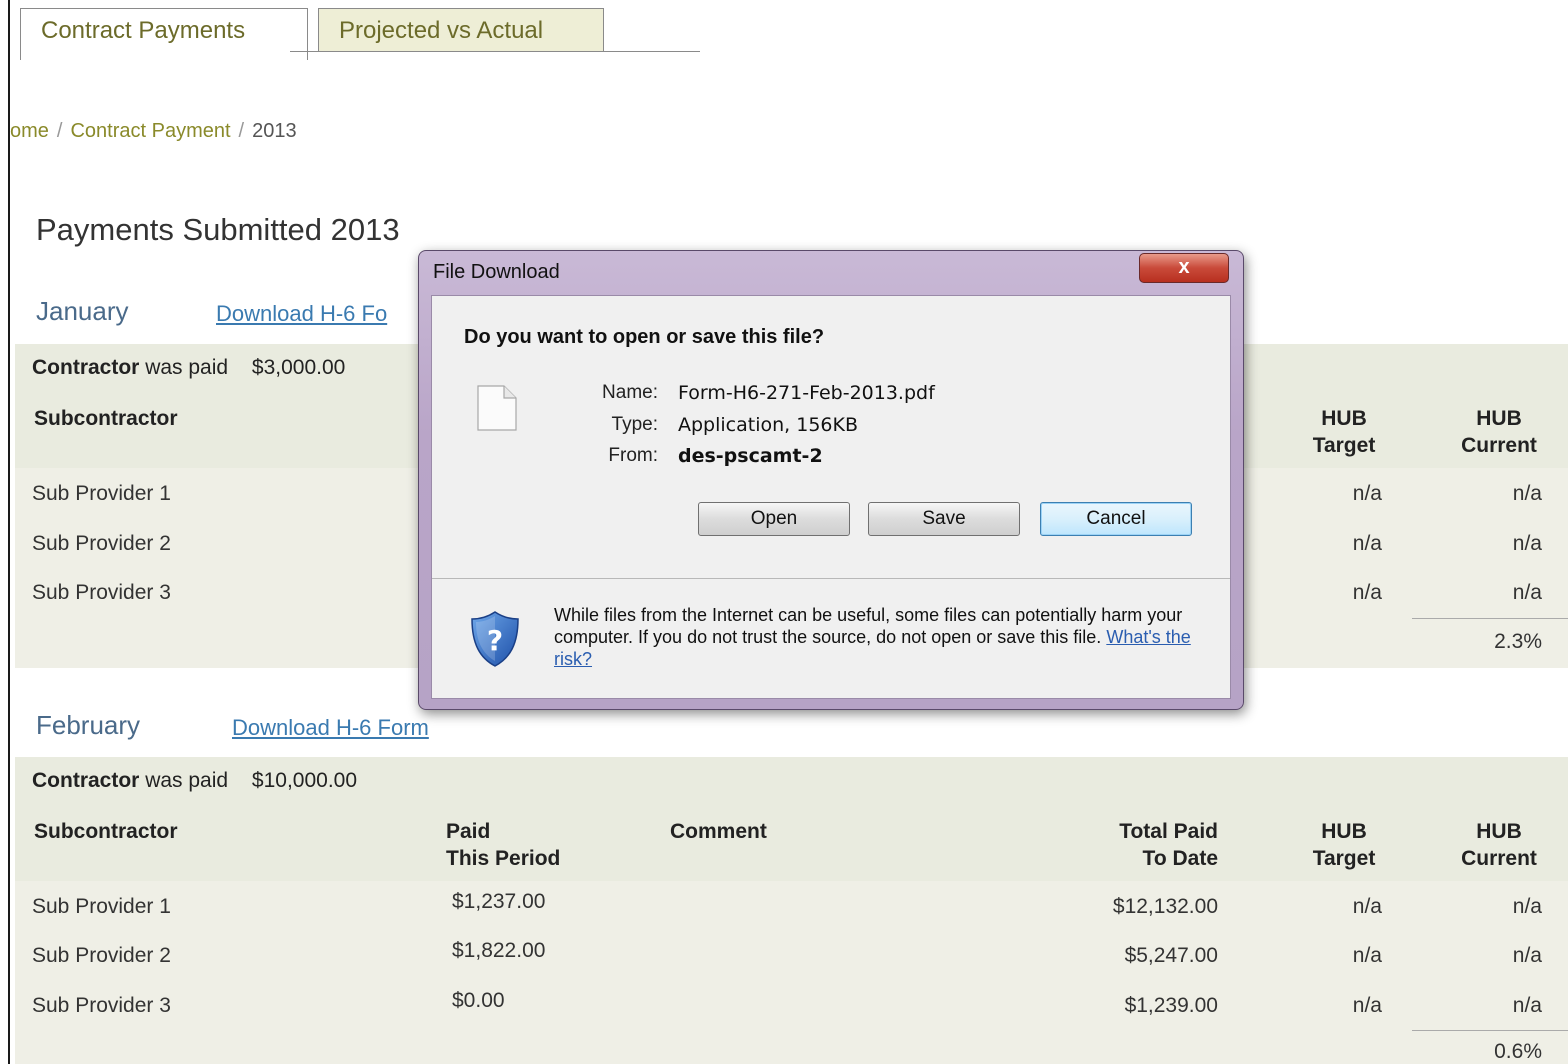 Image resolution: width=1568 pixels, height=1064 pixels. Describe the element at coordinates (1139, 845) in the screenshot. I see `col-total-paid-to-date: Total Paid To Date` at that location.